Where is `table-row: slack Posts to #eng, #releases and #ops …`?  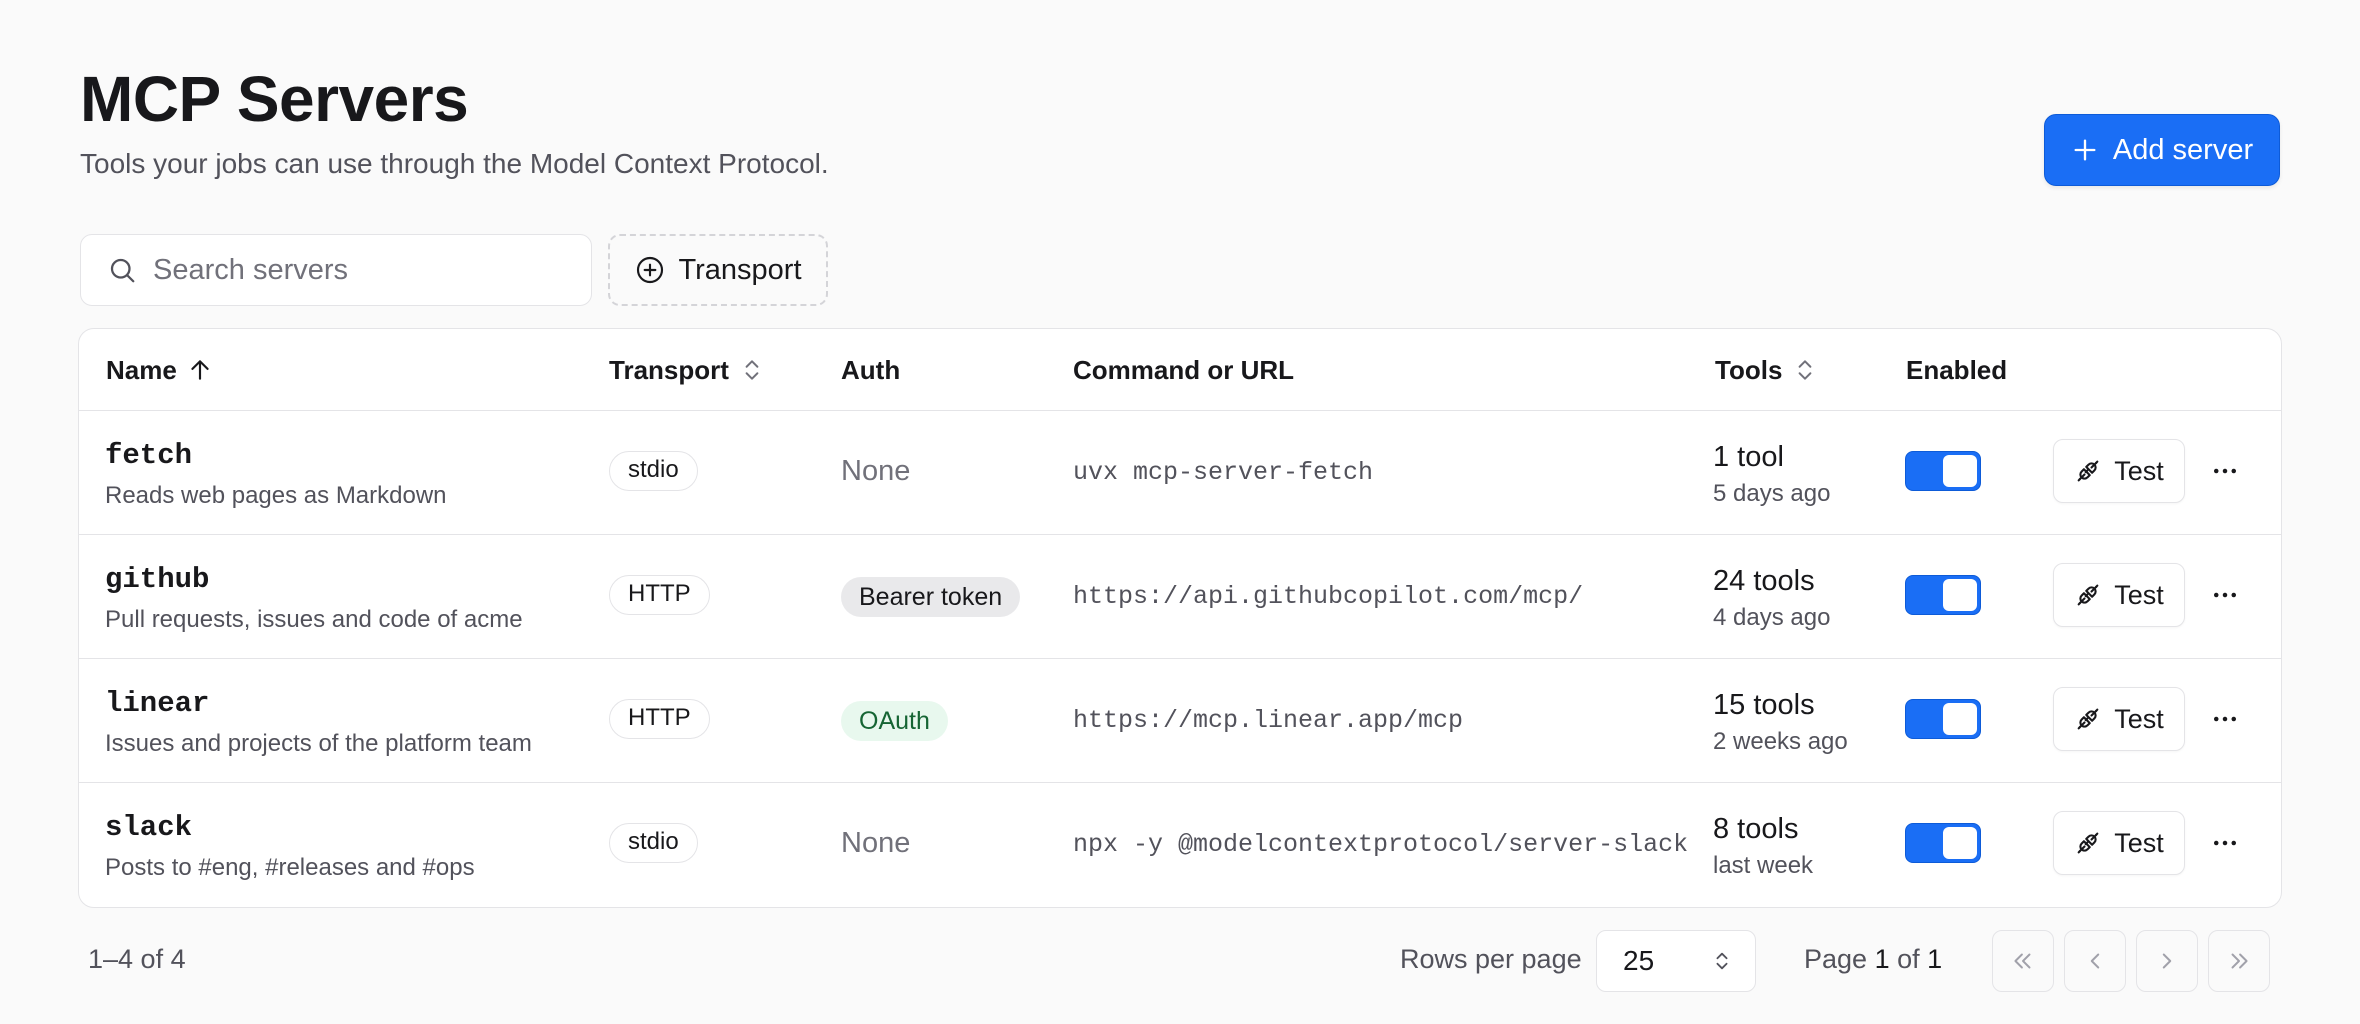
table-row: slack Posts to #eng, #releases and #ops … is located at coordinates (1180, 845).